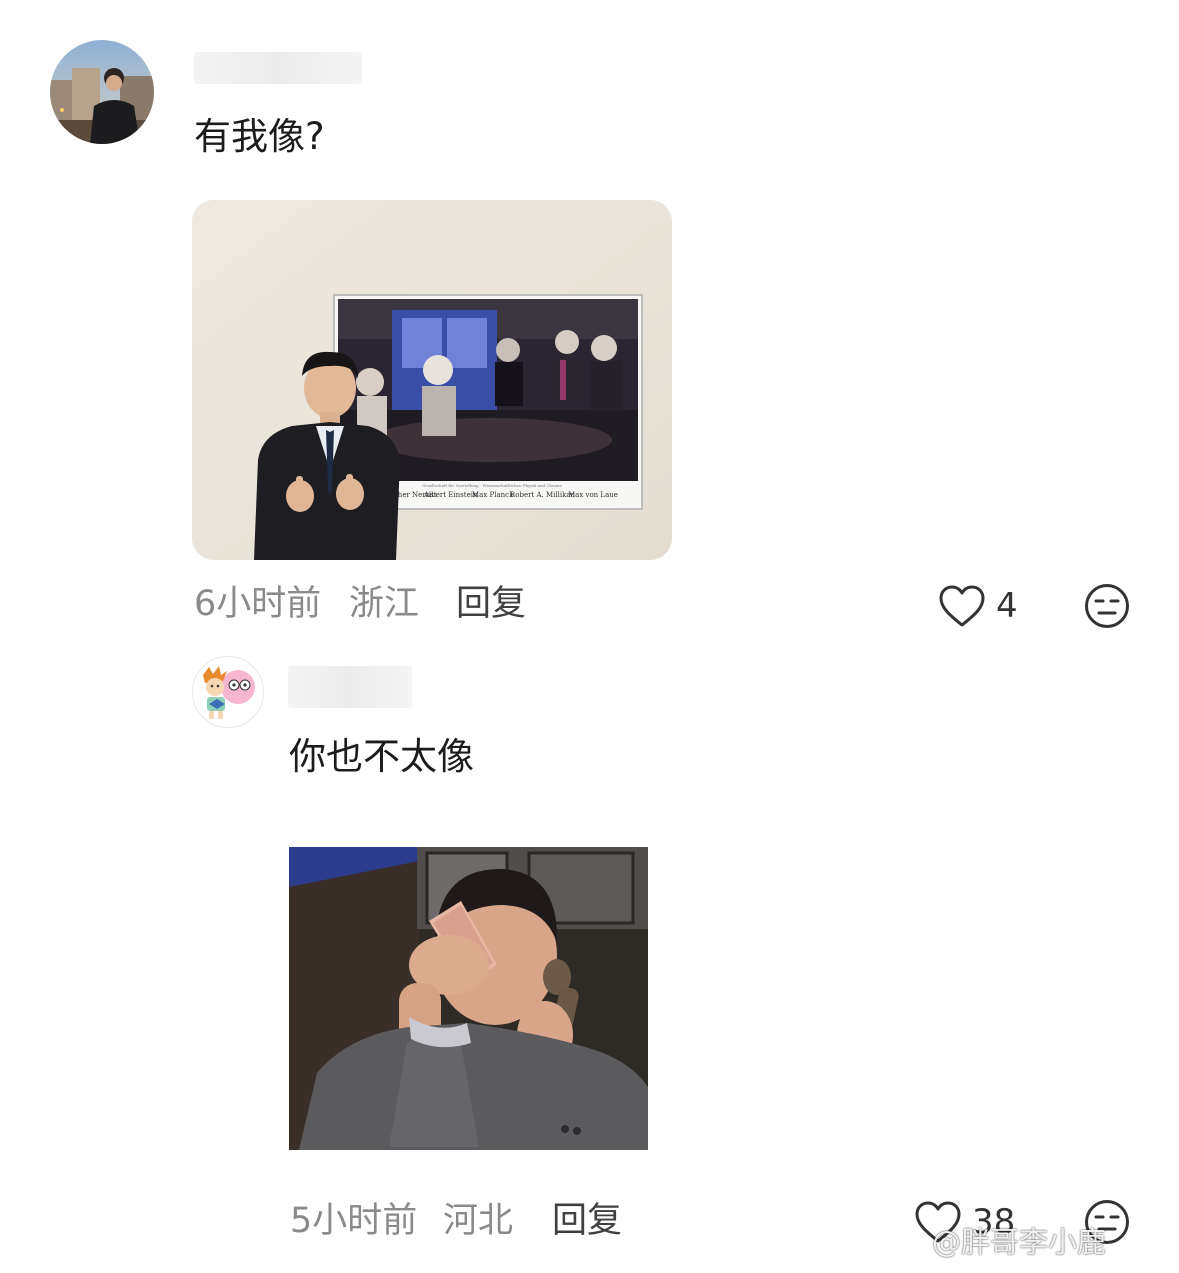  Describe the element at coordinates (1019, 1242) in the screenshot. I see `watermark-text: @胖哥李小鹿` at that location.